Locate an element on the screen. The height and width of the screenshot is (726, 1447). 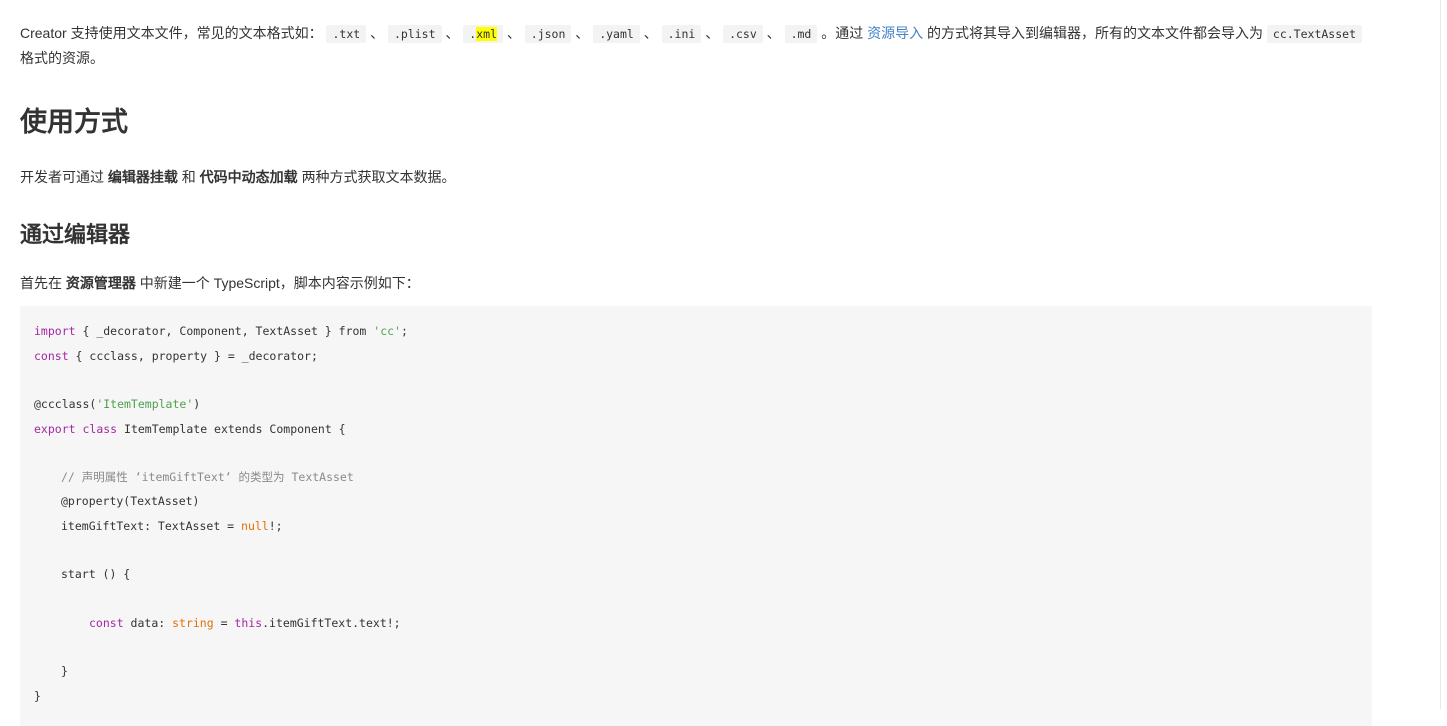
format-yaml: .yaml is located at coordinates (616, 34).